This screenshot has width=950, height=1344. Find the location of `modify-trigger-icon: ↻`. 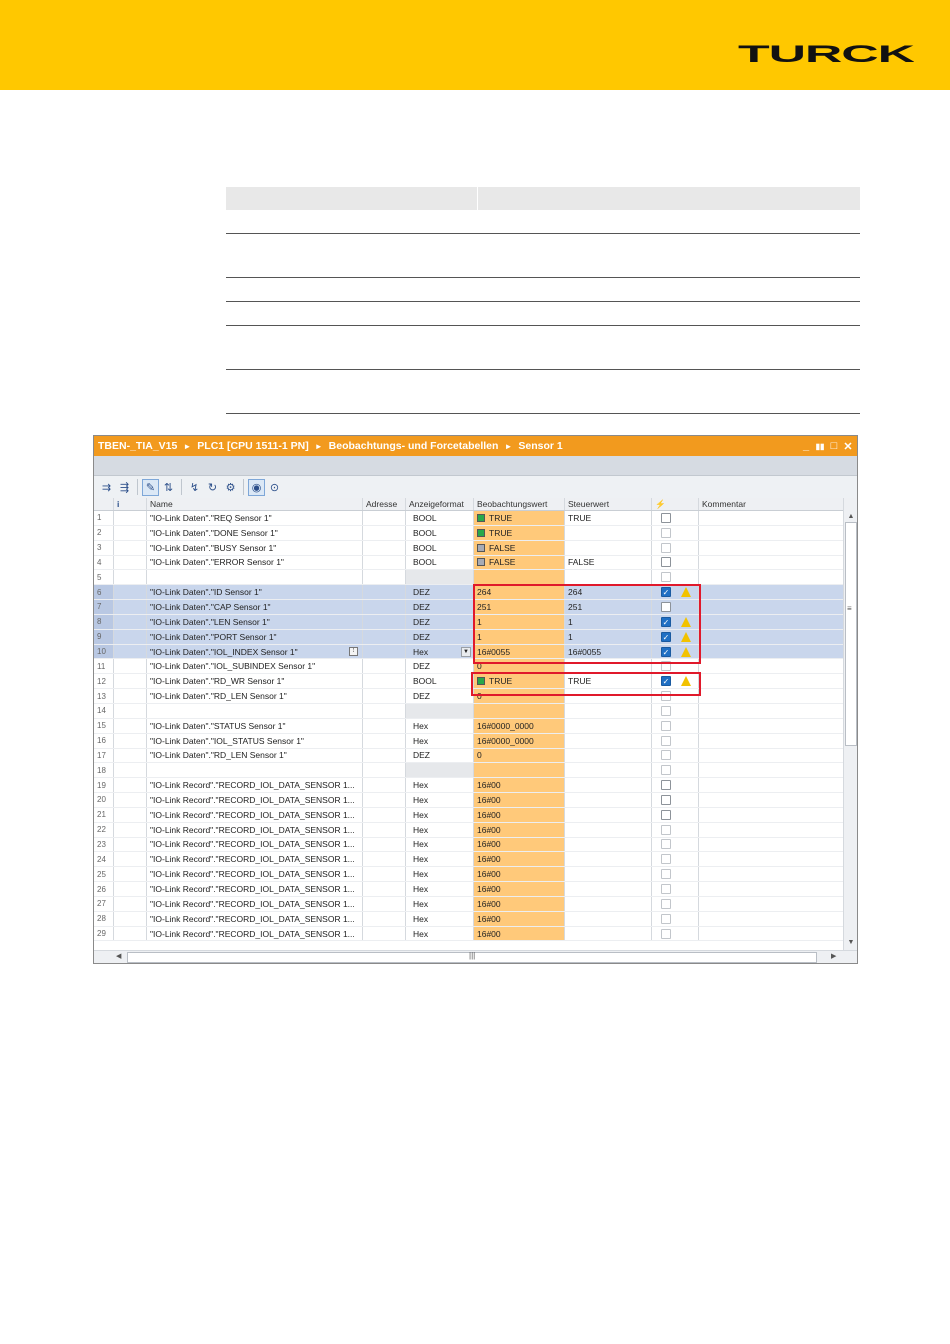

modify-trigger-icon: ↻ is located at coordinates (212, 487).